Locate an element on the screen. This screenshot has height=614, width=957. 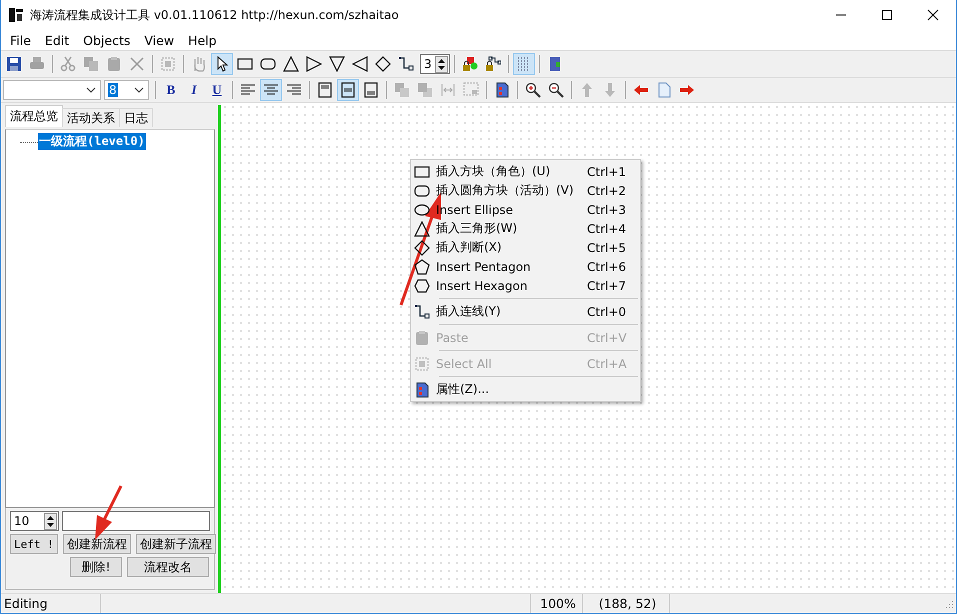
menu-item: View is located at coordinates (159, 40).